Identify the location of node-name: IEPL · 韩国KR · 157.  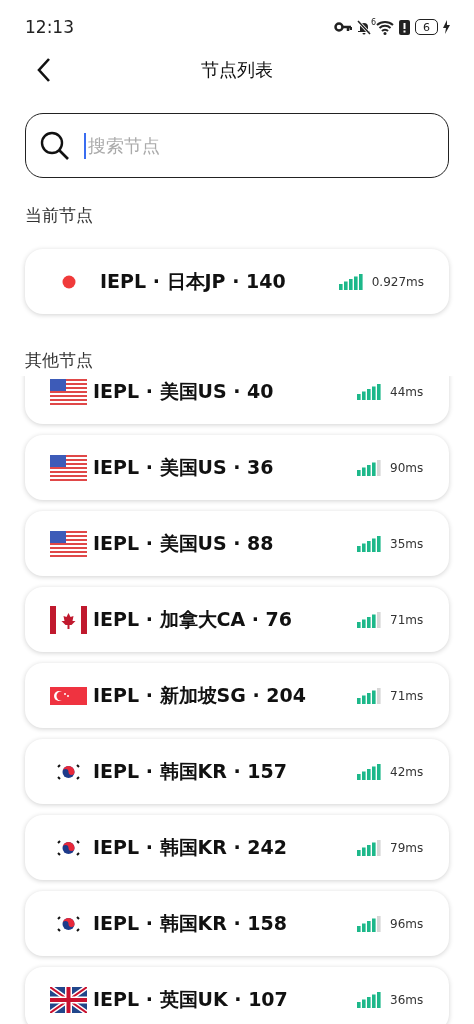
(190, 771).